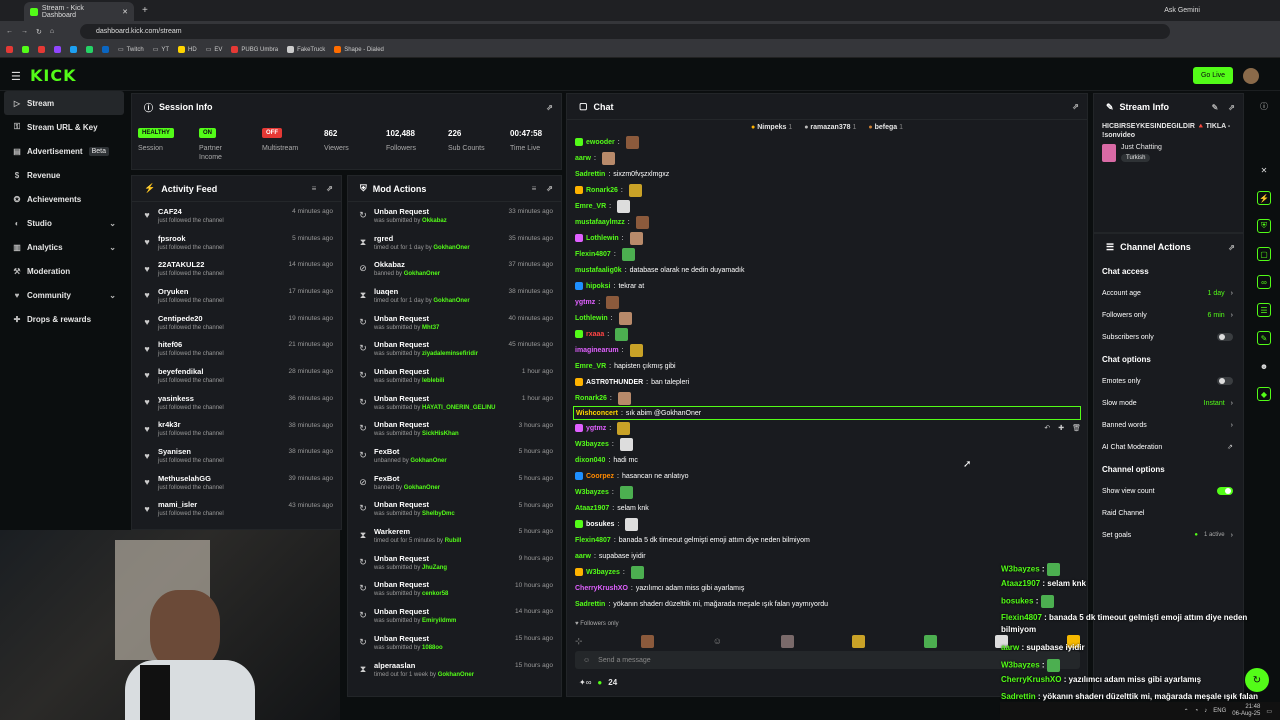 The width and height of the screenshot is (1280, 720). I want to click on moderator-name: Mht37, so click(430, 328).